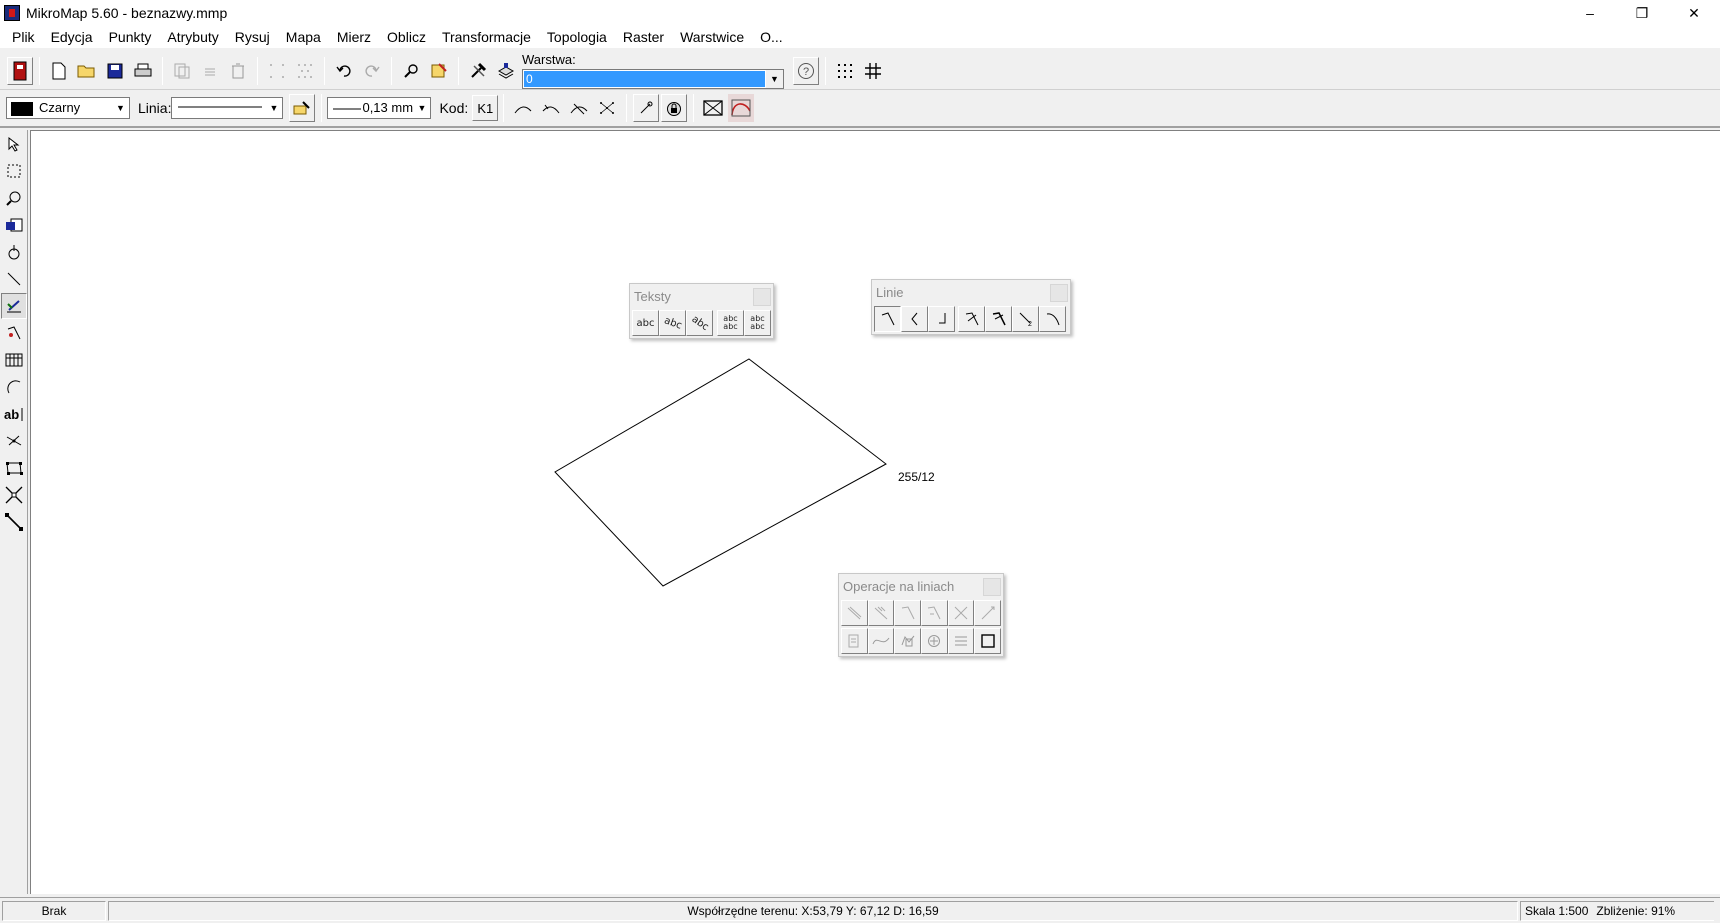  What do you see at coordinates (672, 323) in the screenshot?
I see `text-rotated-button: abc` at bounding box center [672, 323].